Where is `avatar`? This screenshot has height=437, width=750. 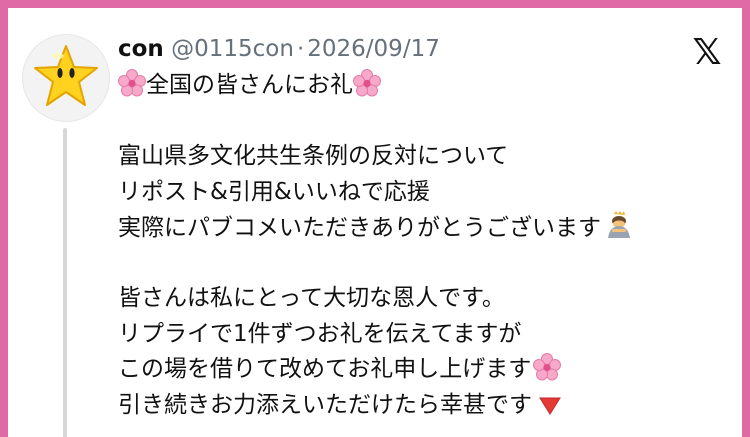
avatar is located at coordinates (66, 78).